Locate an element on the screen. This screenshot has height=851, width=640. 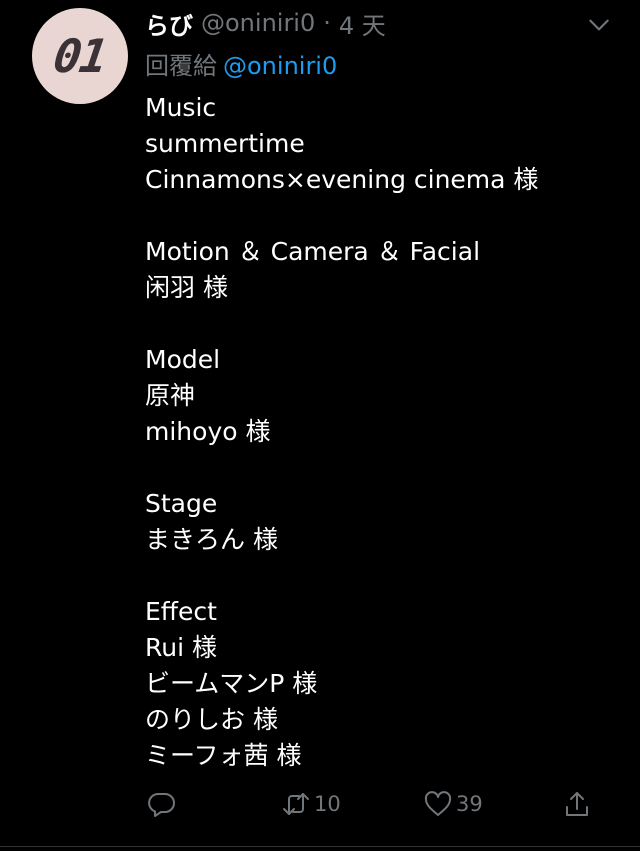
tweet-line: Cinnamons×evening cinema 様 is located at coordinates (342, 179).